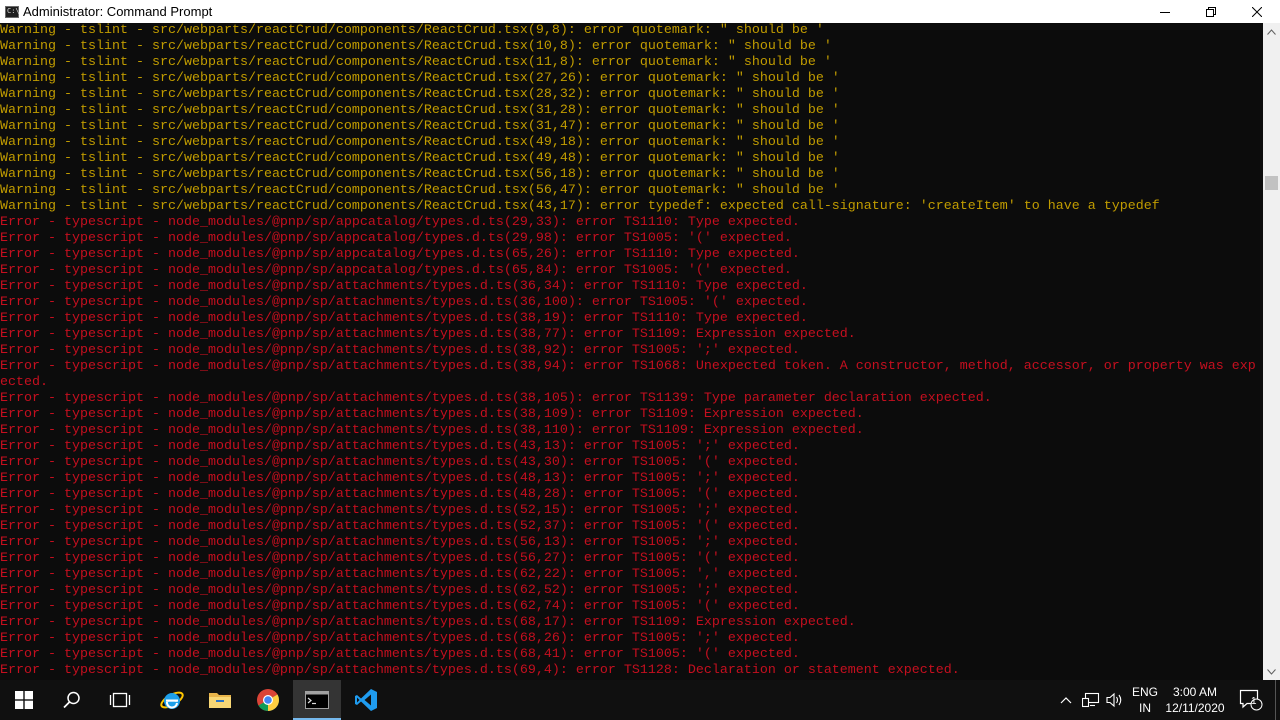  Describe the element at coordinates (1144, 692) in the screenshot. I see `language-primary: ENG` at that location.